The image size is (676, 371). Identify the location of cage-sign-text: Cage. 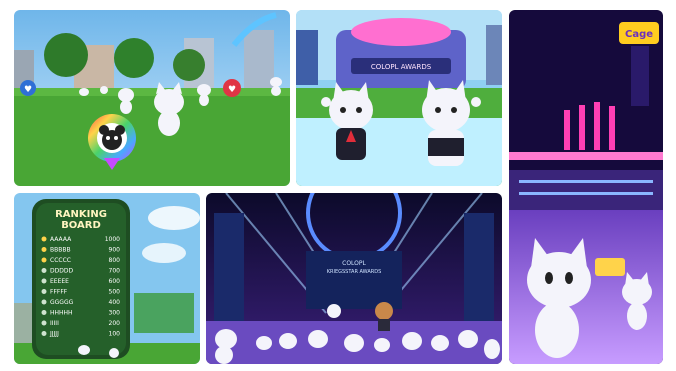
(639, 34).